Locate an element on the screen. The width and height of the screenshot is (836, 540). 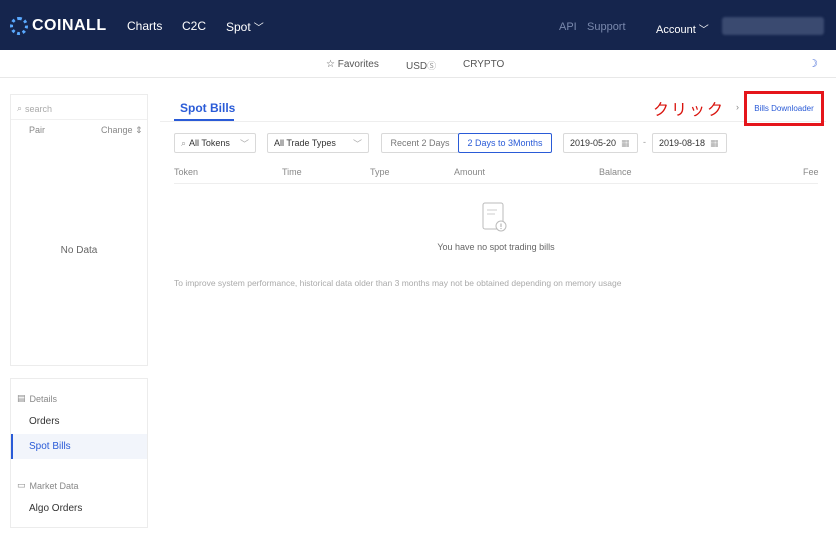
col-time: Time is located at coordinates (292, 172).